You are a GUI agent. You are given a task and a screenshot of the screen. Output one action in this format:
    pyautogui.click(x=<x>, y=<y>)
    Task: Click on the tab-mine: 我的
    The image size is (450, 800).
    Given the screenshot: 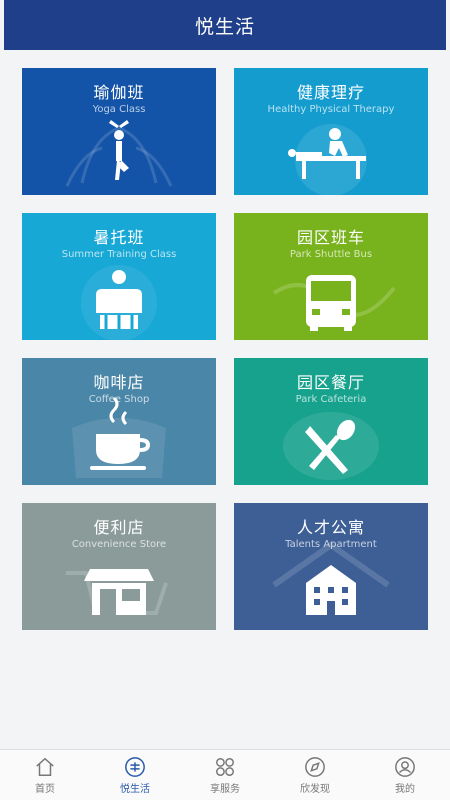 What is the action you would take?
    pyautogui.click(x=405, y=775)
    